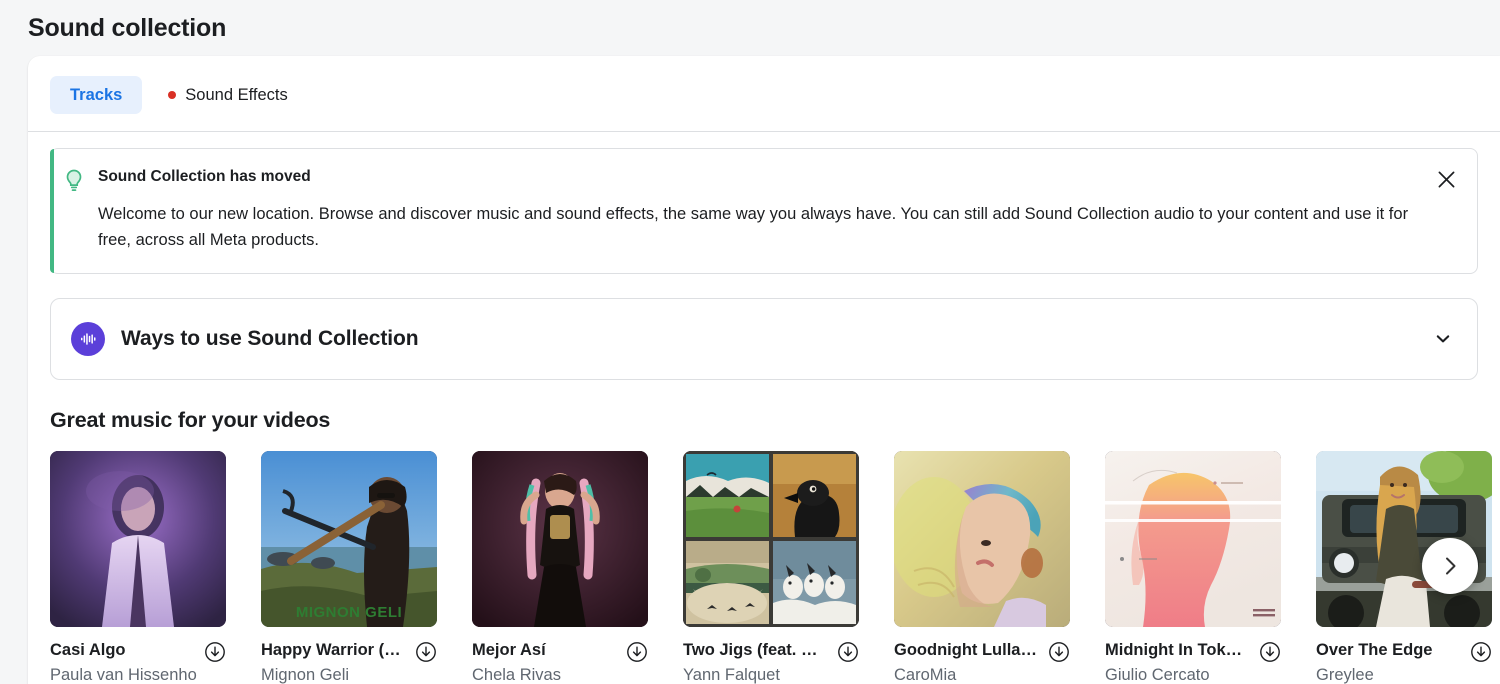 This screenshot has width=1500, height=684. Describe the element at coordinates (764, 339) in the screenshot. I see `ways-to-use-accordion: Ways to use Sound Collection` at that location.